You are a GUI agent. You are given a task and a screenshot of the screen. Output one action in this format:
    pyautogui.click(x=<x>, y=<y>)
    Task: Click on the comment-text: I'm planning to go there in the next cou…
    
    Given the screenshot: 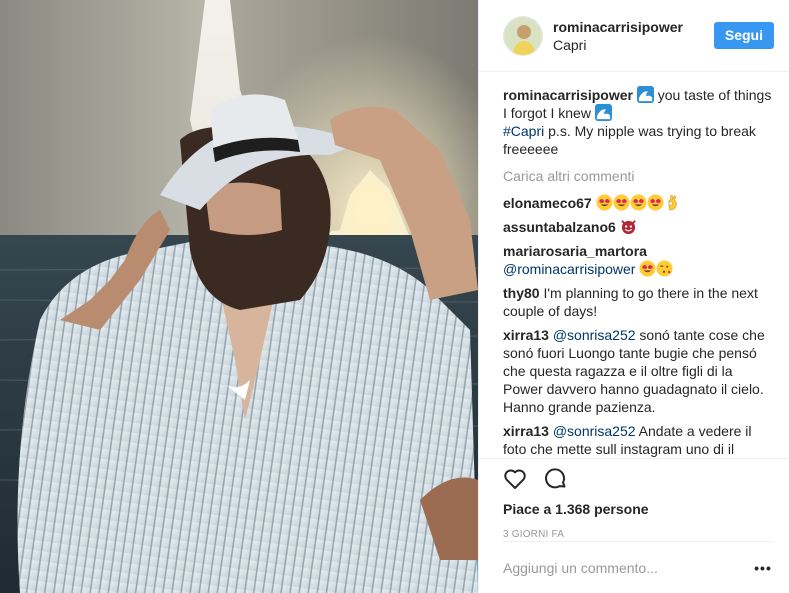 What is the action you would take?
    pyautogui.click(x=630, y=302)
    